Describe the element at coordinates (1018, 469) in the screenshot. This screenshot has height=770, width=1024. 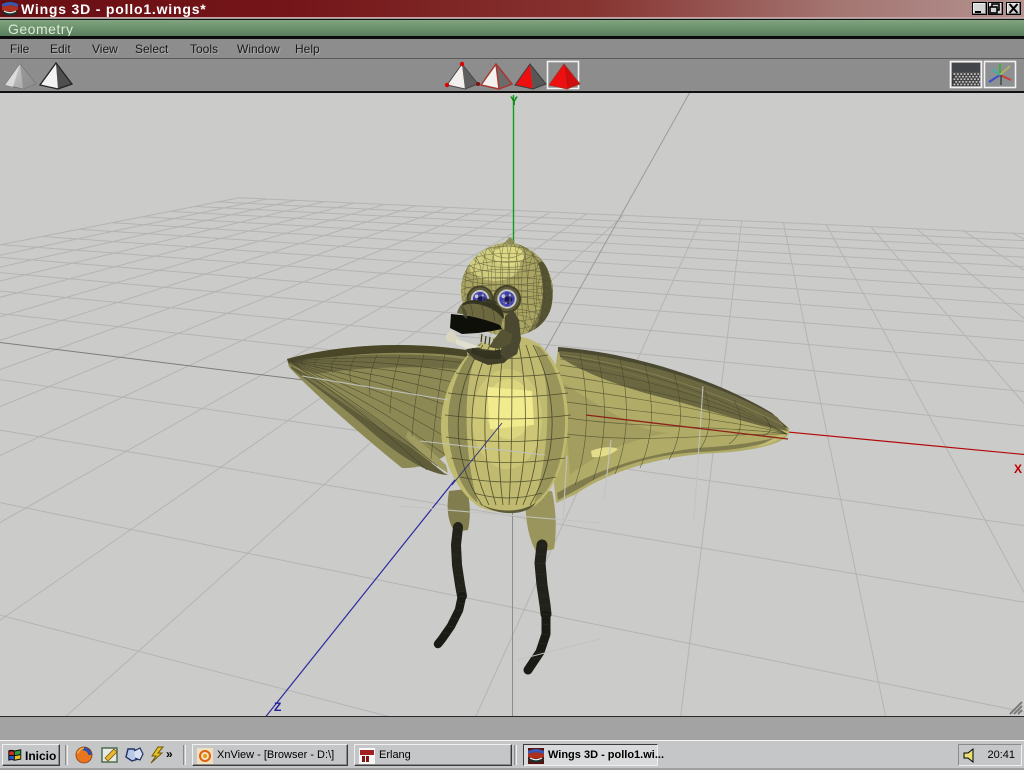
I see `svg-text: X` at that location.